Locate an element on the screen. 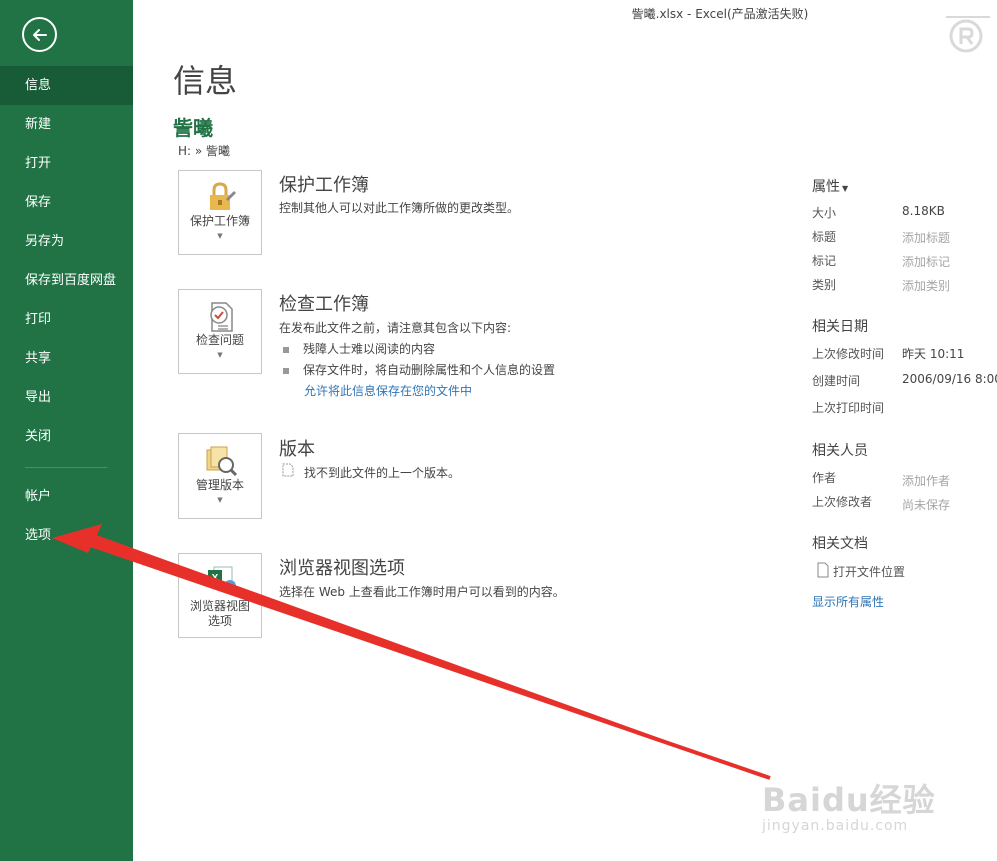 This screenshot has height=861, width=997. baidu-watermark-url: jingyan.baidu.com is located at coordinates (835, 826).